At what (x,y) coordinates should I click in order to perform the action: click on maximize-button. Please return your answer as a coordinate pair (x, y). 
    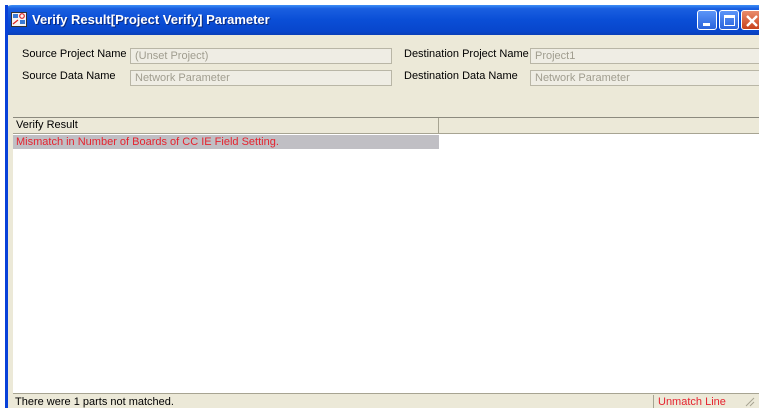
    Looking at the image, I should click on (729, 20).